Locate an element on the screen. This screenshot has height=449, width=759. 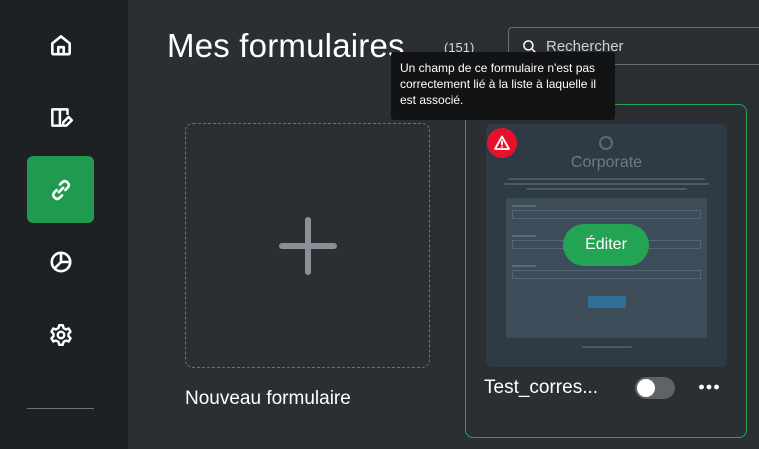
preview-logo is located at coordinates (606, 143).